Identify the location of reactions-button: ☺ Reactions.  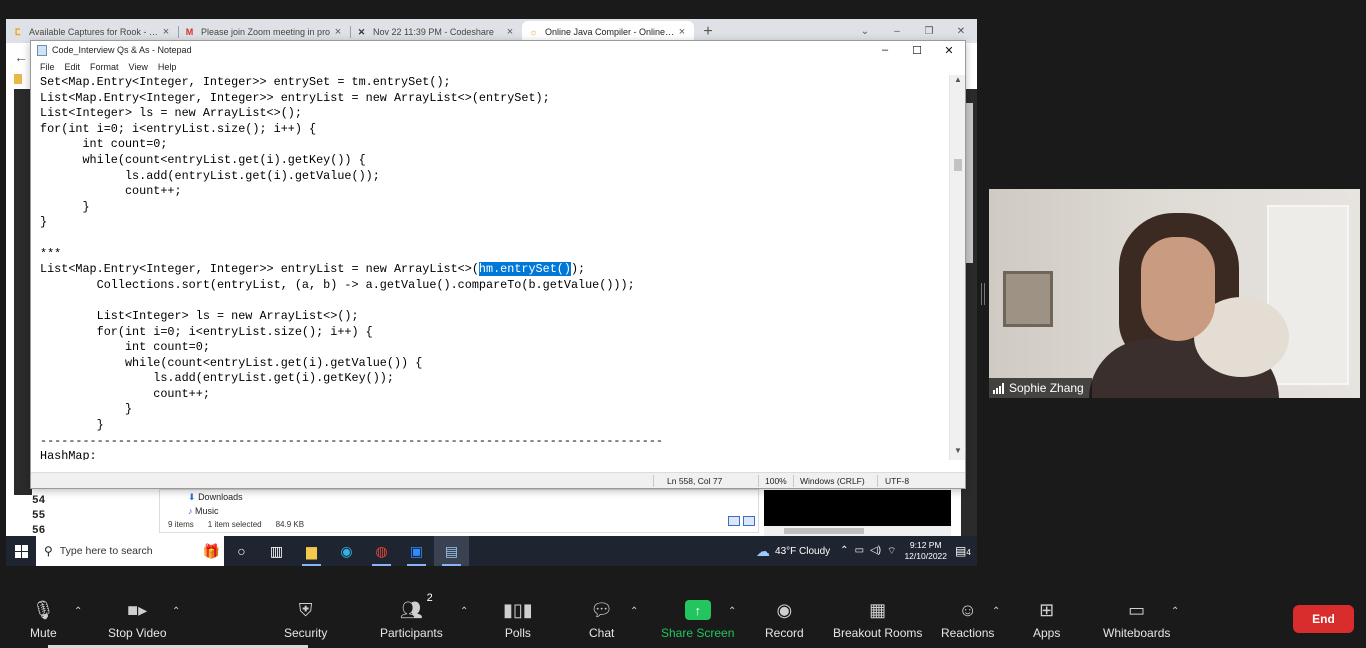
(967, 621).